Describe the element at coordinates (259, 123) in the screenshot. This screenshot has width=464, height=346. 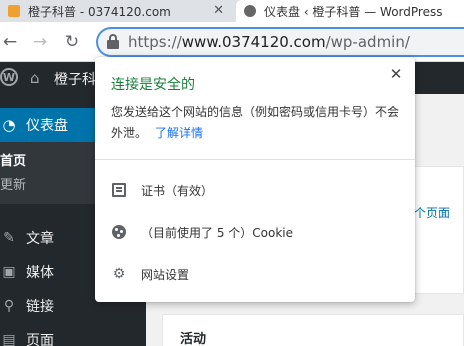
I see `security-description: 您发送给这个网站的信息（例如密码或信用卡号）不会外泄。 了解详情` at that location.